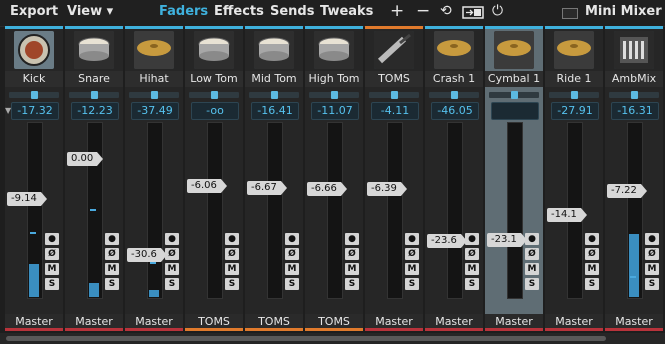 The width and height of the screenshot is (665, 344). Describe the element at coordinates (183, 11) in the screenshot. I see `tab-faders: Faders` at that location.